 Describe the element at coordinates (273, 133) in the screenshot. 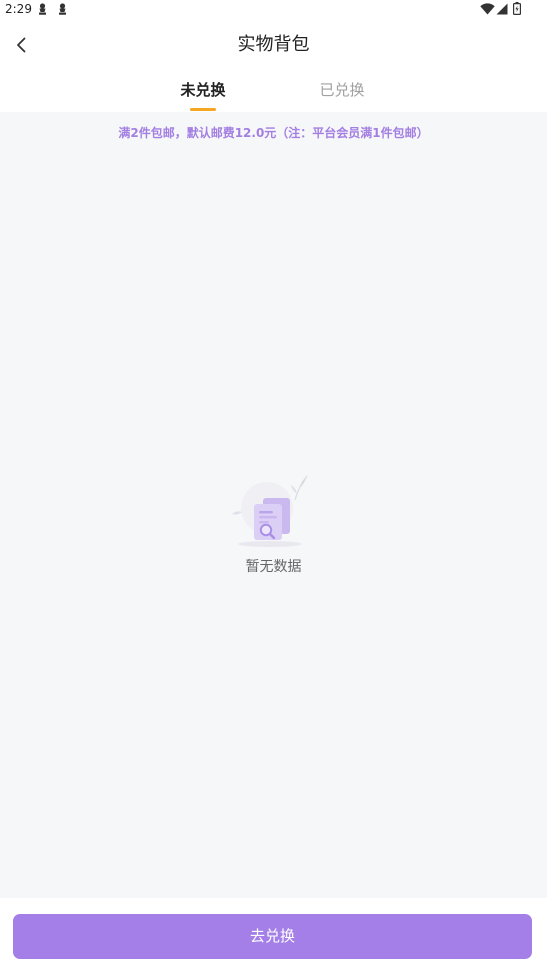

I see `shipping-notice: 满2件包邮，默认邮费12.0元（注：平台会员满1件包邮）` at that location.